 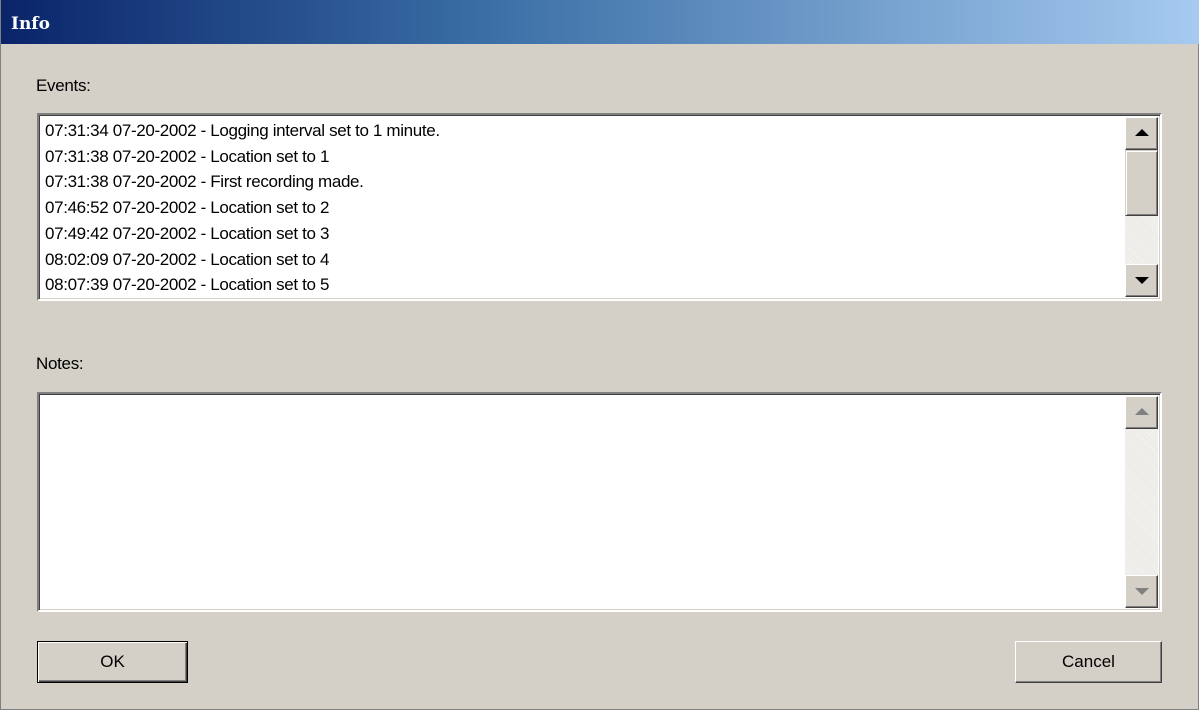 What do you see at coordinates (1141, 502) in the screenshot?
I see `notes-scrollbar` at bounding box center [1141, 502].